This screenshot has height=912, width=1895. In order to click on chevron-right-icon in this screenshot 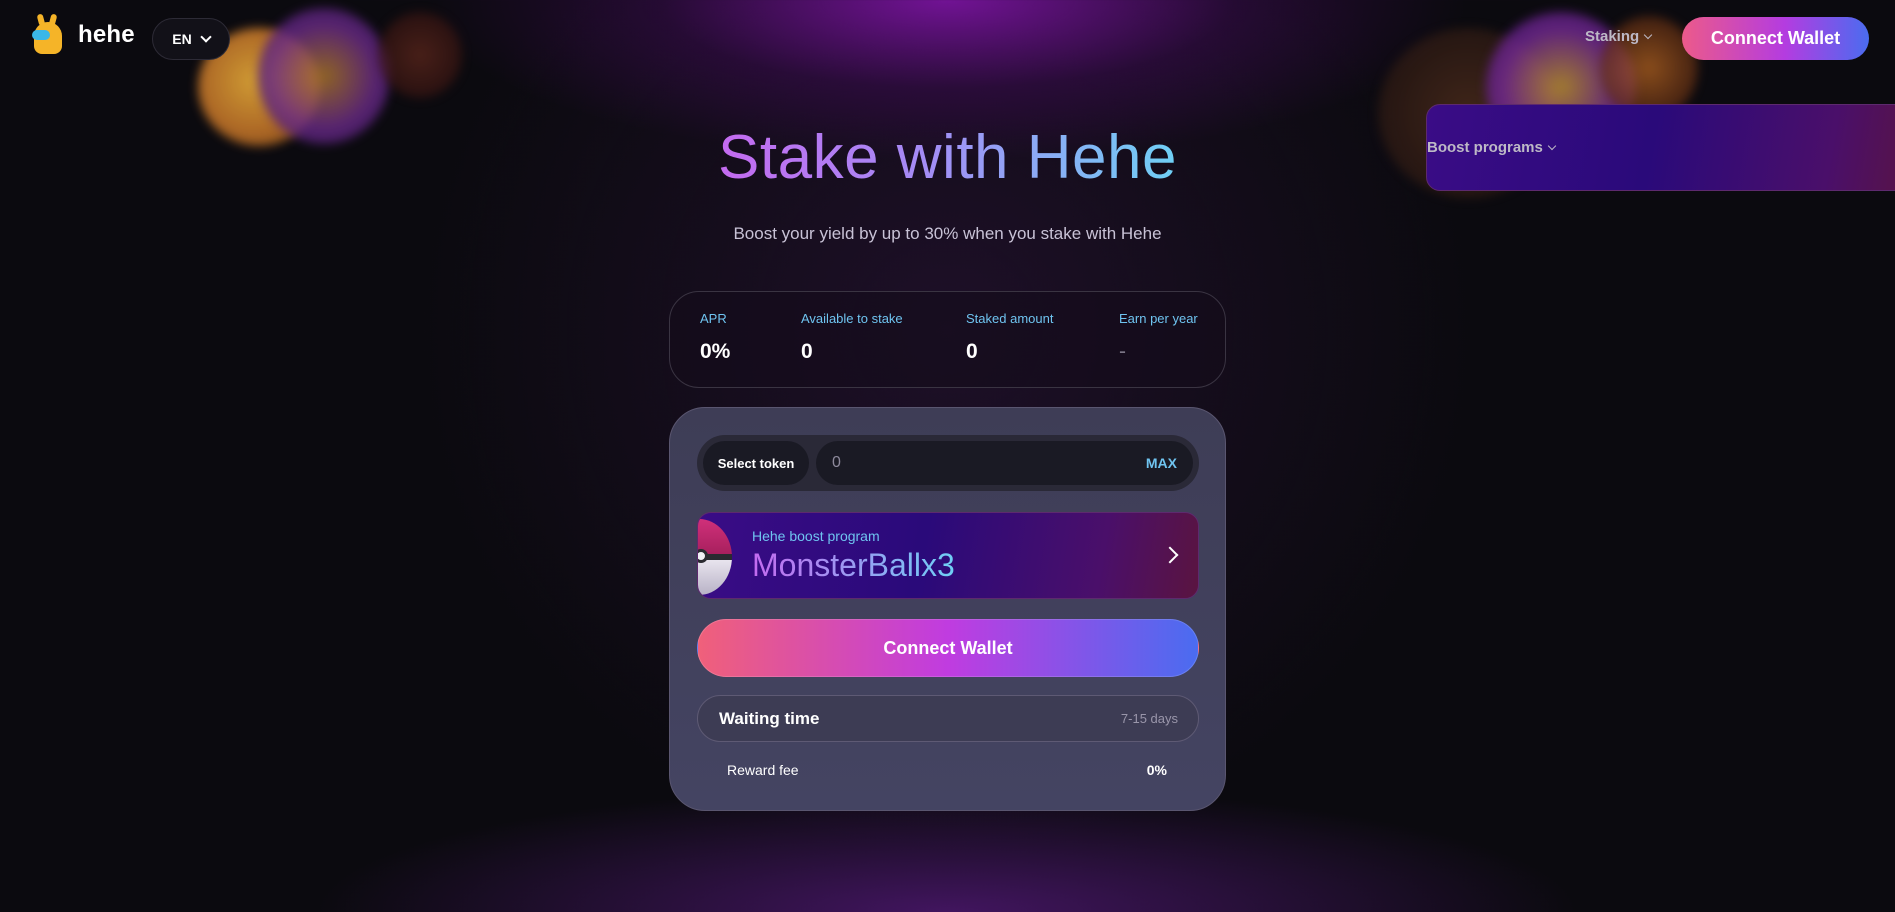, I will do `click(1170, 555)`.